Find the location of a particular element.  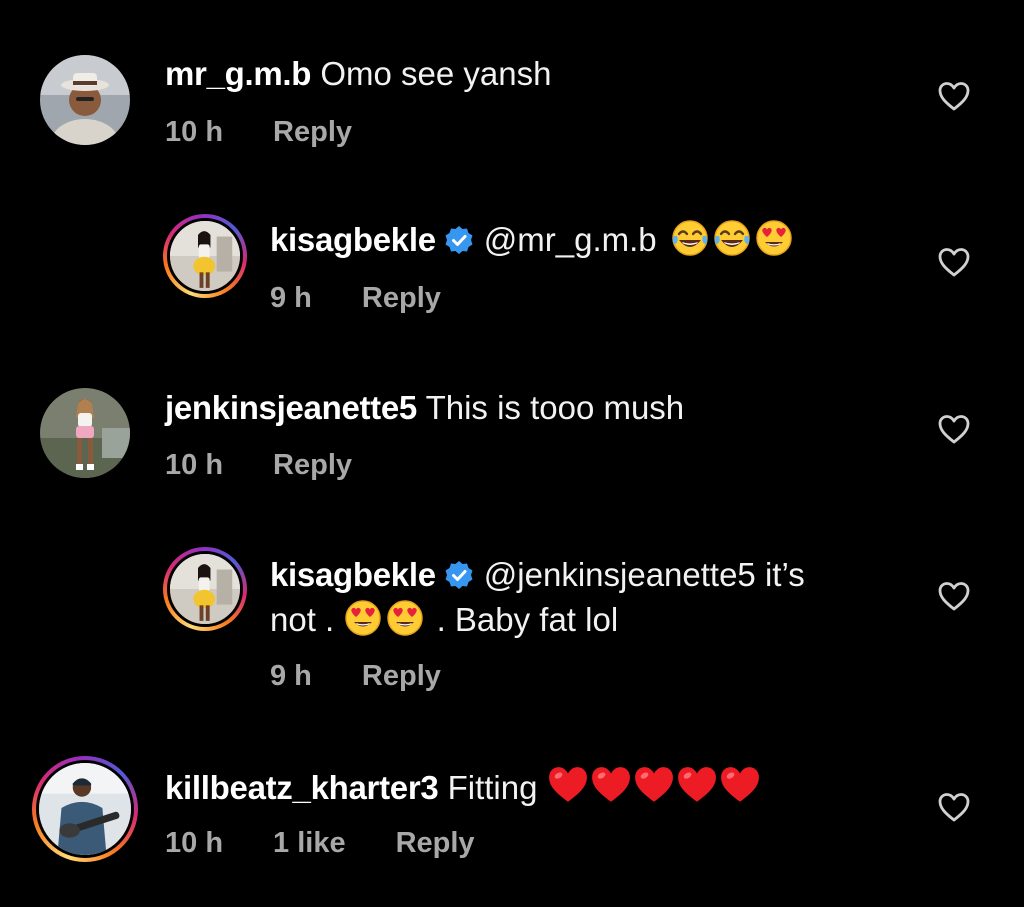

comment-body: mr_g.m.b Omo see yansh is located at coordinates (358, 74).